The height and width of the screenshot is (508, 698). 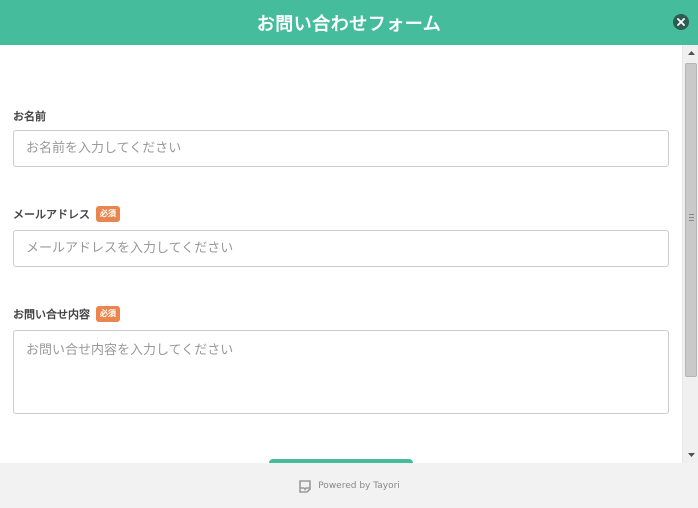 What do you see at coordinates (108, 214) in the screenshot?
I see `email-required-badge: 必須` at bounding box center [108, 214].